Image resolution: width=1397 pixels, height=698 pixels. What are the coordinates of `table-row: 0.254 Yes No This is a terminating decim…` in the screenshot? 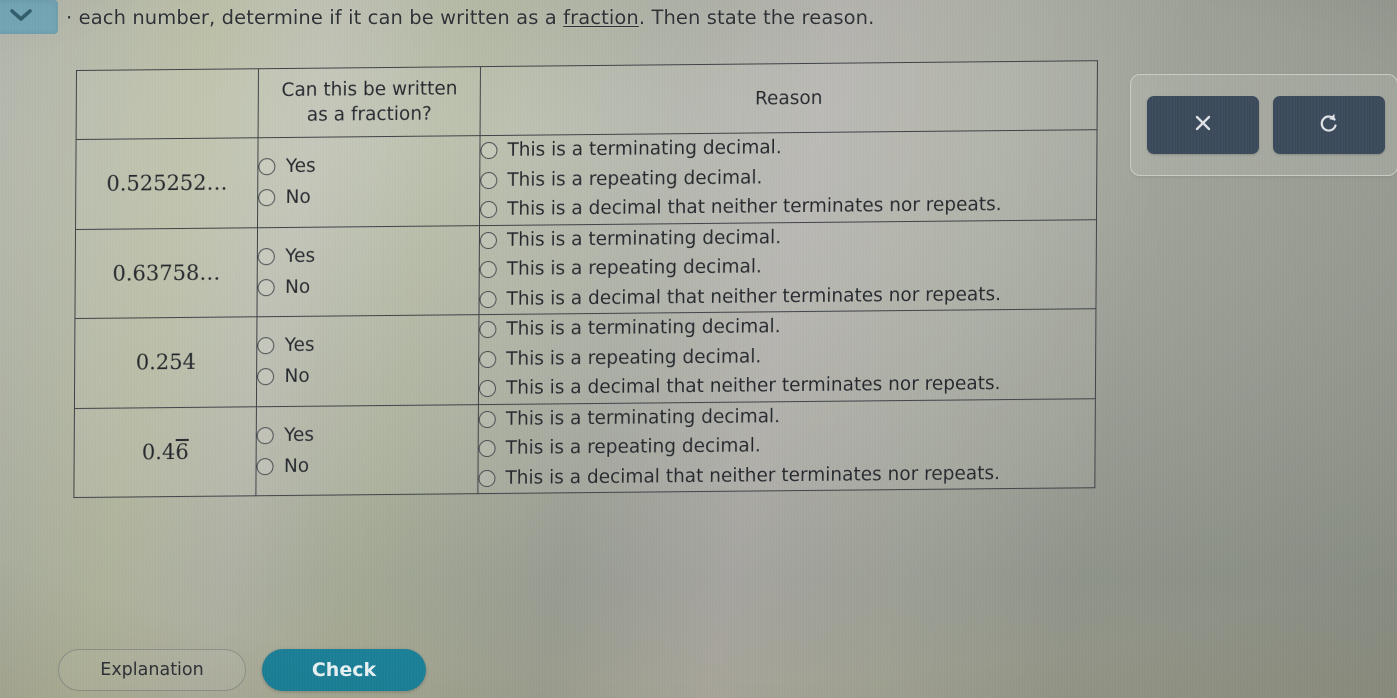 It's located at (585, 358).